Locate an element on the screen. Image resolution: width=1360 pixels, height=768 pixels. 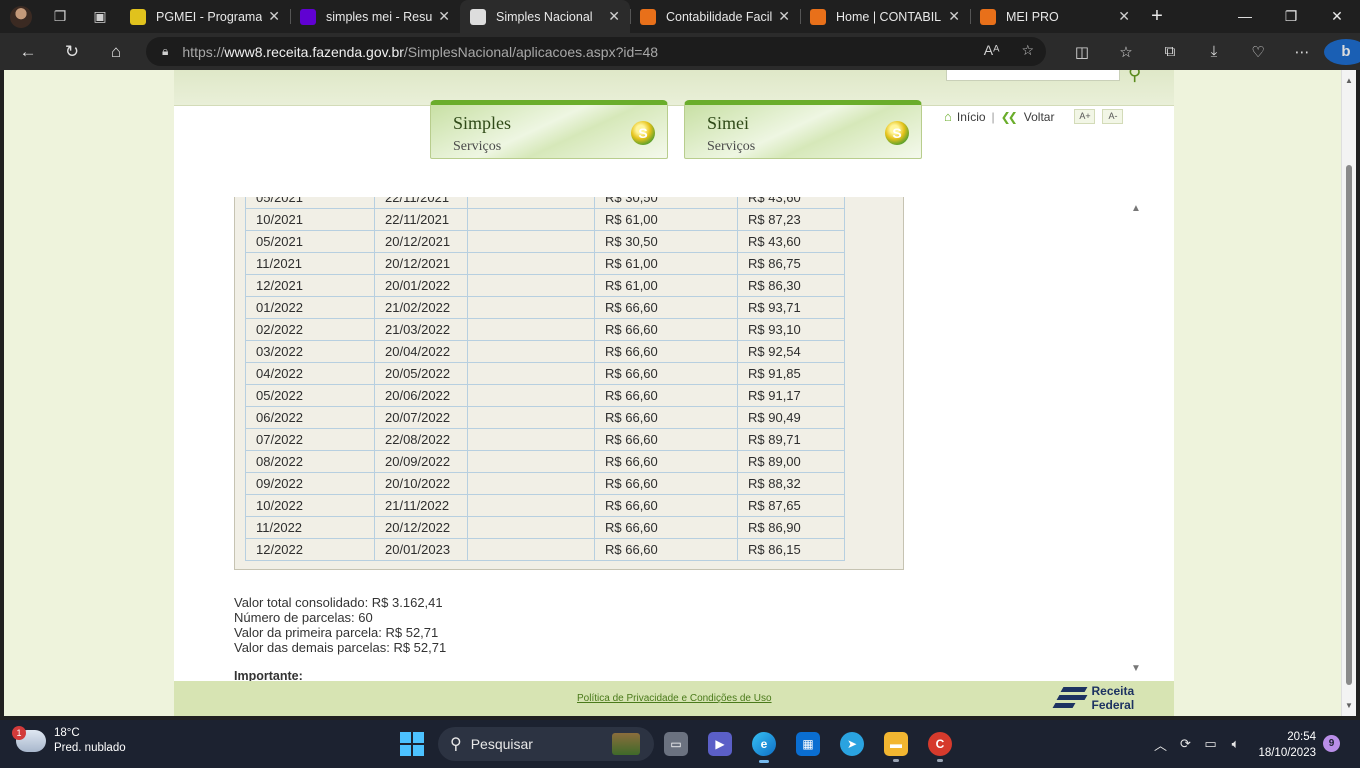
edge-browser-icon: e is located at coordinates (764, 744).